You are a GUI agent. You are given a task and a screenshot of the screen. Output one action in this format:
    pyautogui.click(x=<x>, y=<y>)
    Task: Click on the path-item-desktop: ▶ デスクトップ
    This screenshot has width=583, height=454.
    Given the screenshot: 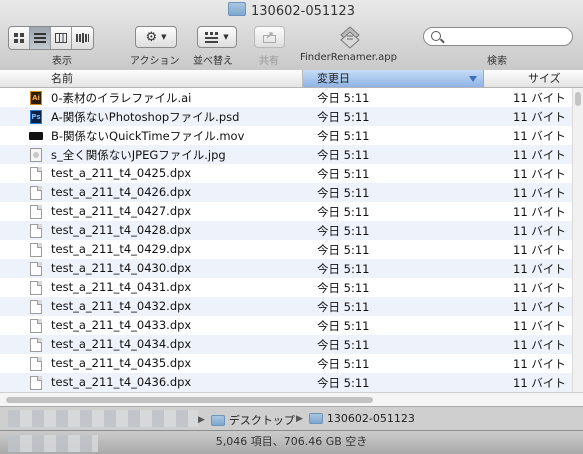 What is the action you would take?
    pyautogui.click(x=246, y=420)
    